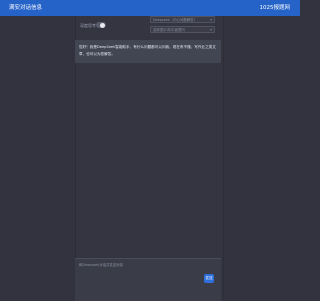 The width and height of the screenshot is (320, 301). Describe the element at coordinates (134, 278) in the screenshot. I see `message-input` at that location.